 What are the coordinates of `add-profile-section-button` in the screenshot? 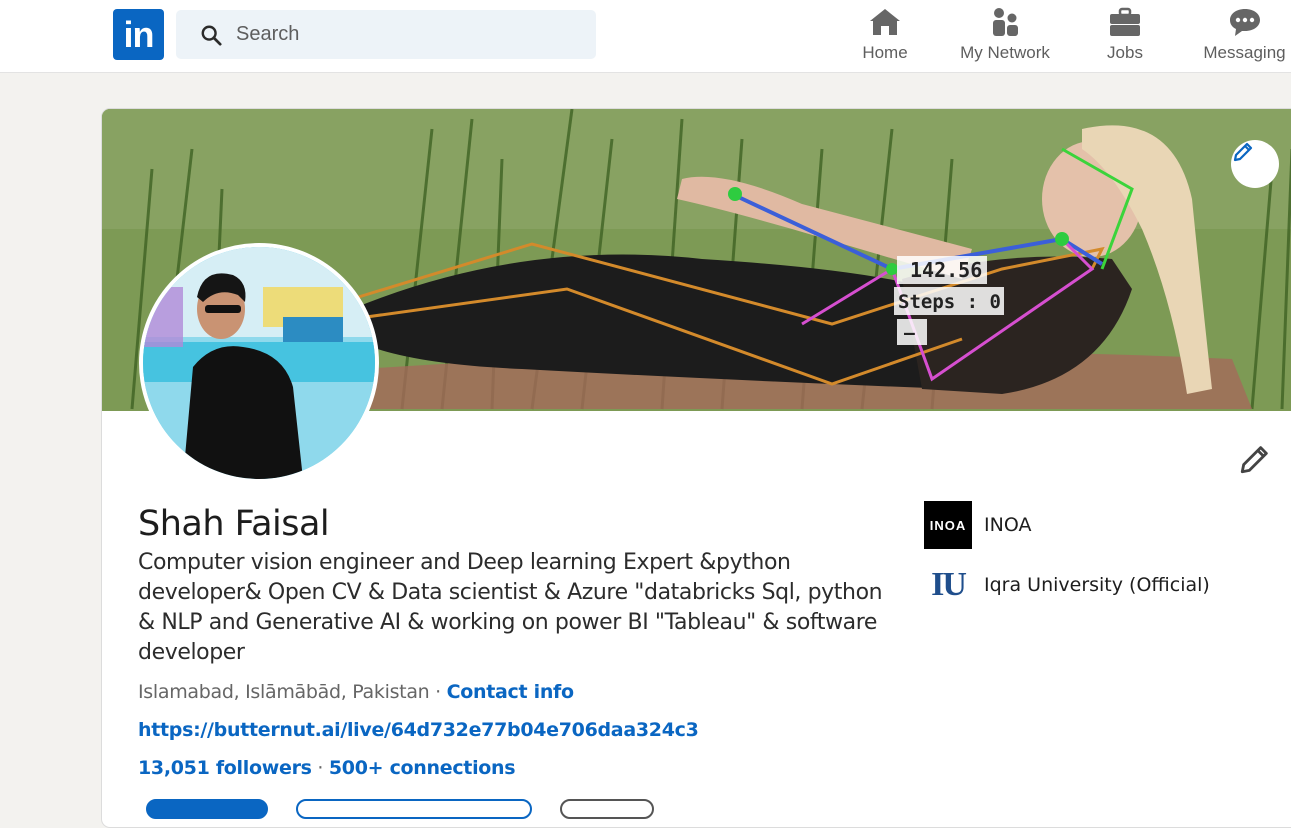 It's located at (414, 809).